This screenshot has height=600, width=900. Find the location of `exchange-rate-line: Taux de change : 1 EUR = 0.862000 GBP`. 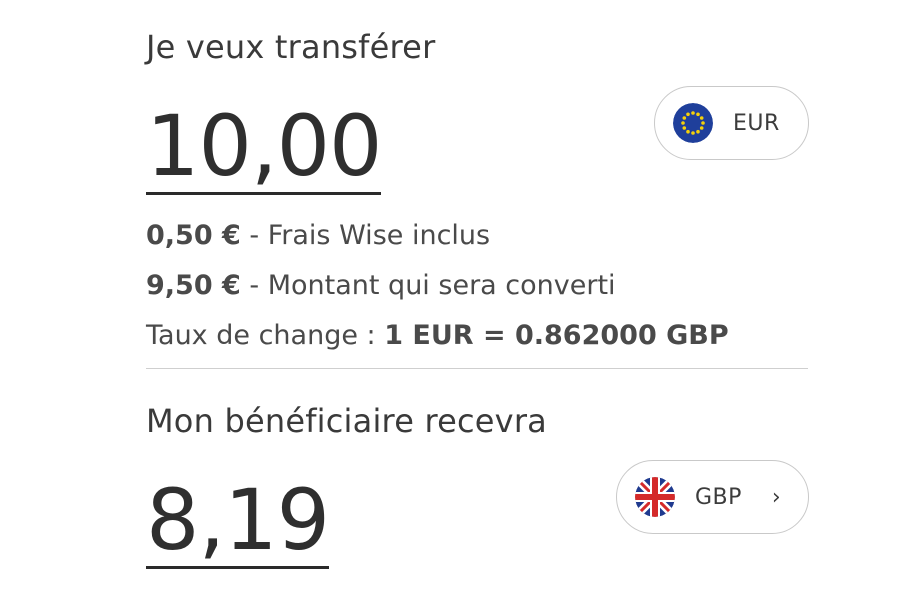

exchange-rate-line: Taux de change : 1 EUR = 0.862000 GBP is located at coordinates (437, 335).